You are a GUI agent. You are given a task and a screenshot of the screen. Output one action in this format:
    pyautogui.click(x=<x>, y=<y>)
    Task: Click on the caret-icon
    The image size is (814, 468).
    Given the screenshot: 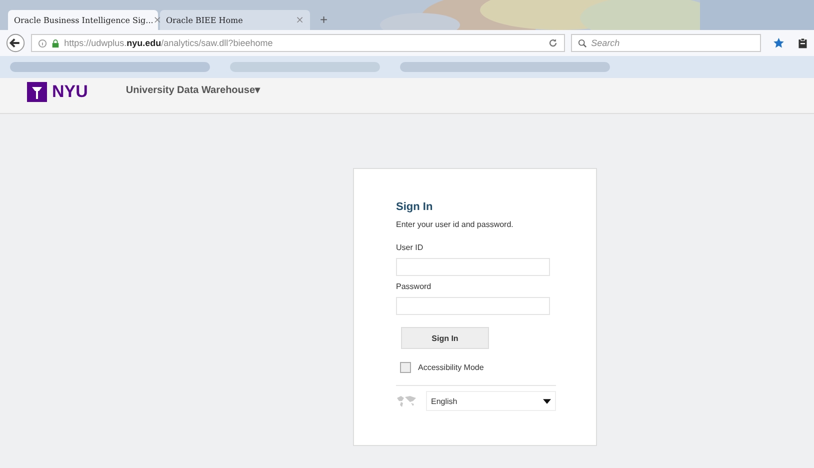 What is the action you would take?
    pyautogui.click(x=547, y=401)
    